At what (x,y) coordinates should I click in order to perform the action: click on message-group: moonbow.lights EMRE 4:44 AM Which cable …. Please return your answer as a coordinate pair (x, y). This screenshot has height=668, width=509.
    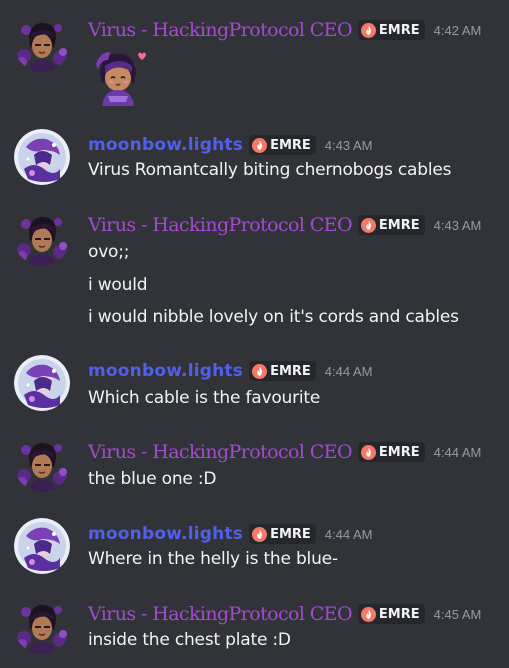
    Looking at the image, I should click on (254, 385).